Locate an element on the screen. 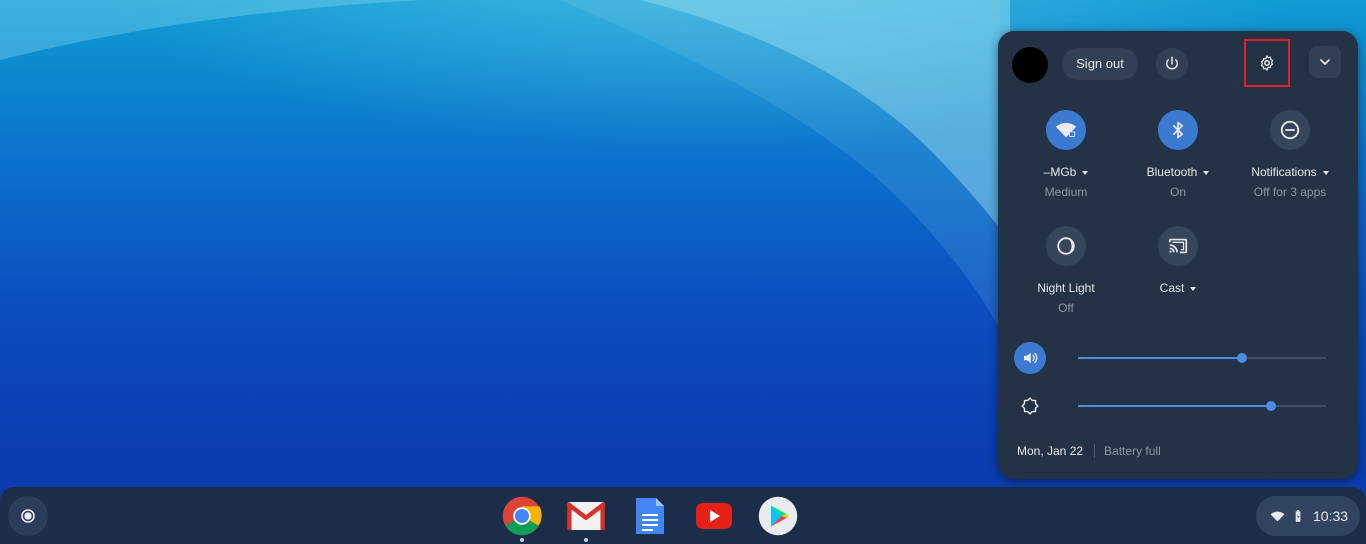 Image resolution: width=1366 pixels, height=544 pixels. brightness-button is located at coordinates (1030, 406).